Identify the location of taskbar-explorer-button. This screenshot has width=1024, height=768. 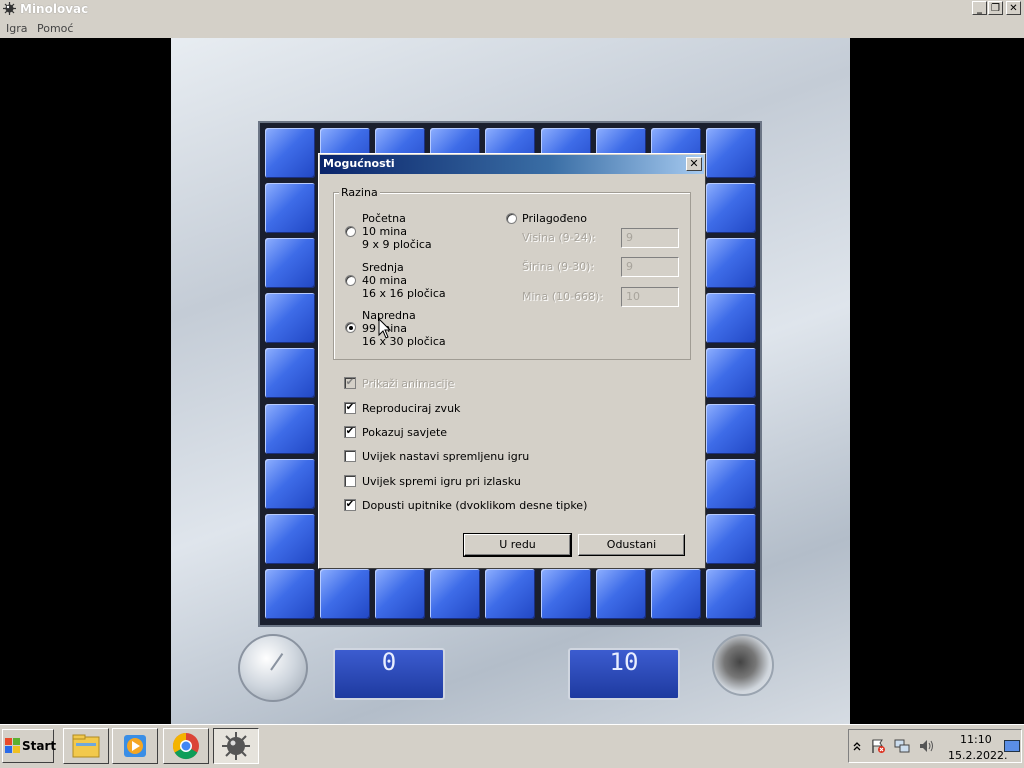
(86, 746).